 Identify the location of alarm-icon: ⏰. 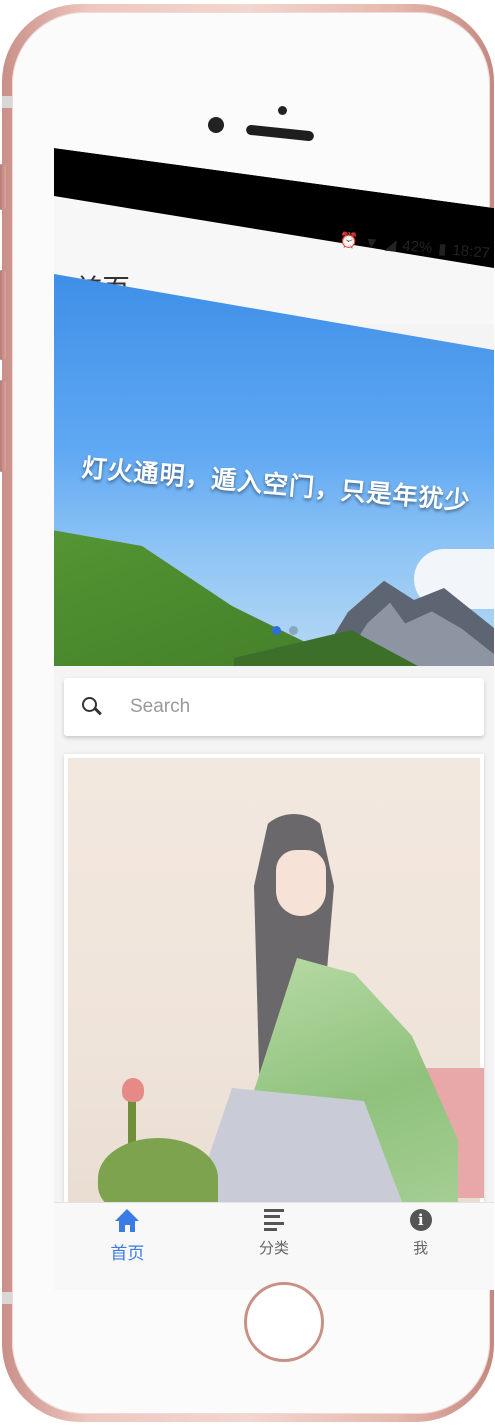
(348, 241).